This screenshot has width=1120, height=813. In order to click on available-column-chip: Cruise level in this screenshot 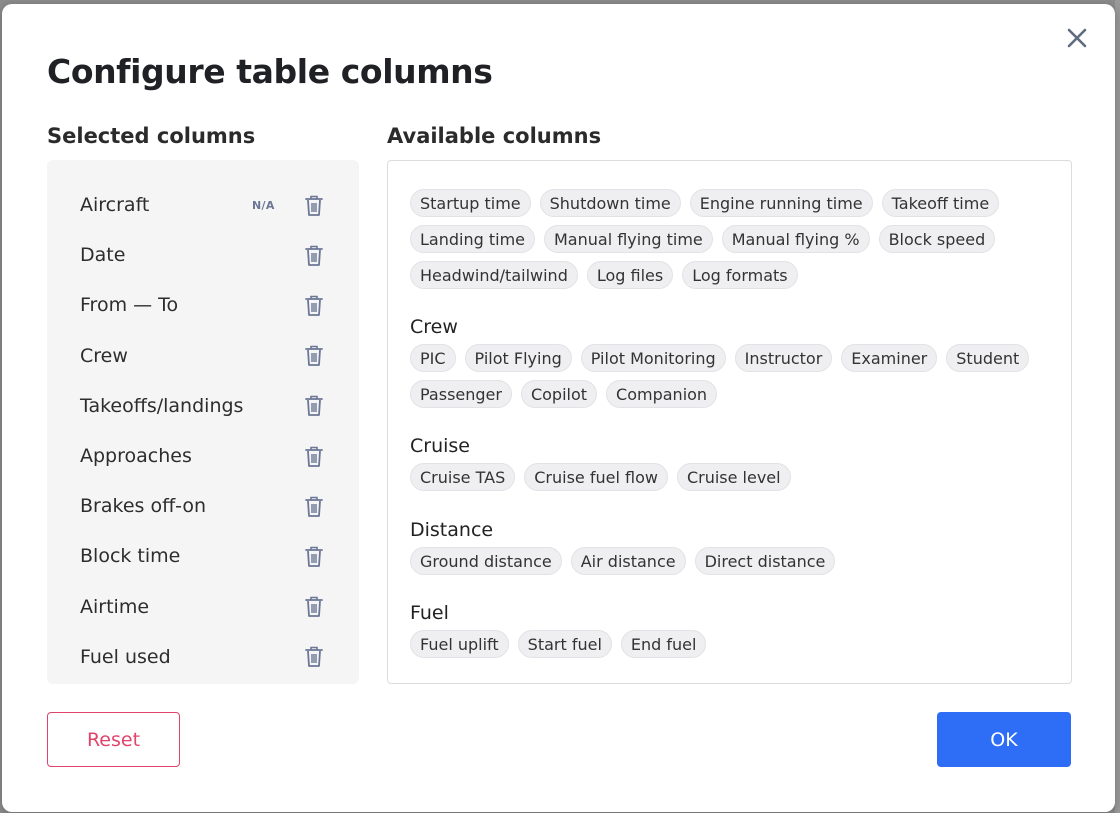, I will do `click(733, 477)`.